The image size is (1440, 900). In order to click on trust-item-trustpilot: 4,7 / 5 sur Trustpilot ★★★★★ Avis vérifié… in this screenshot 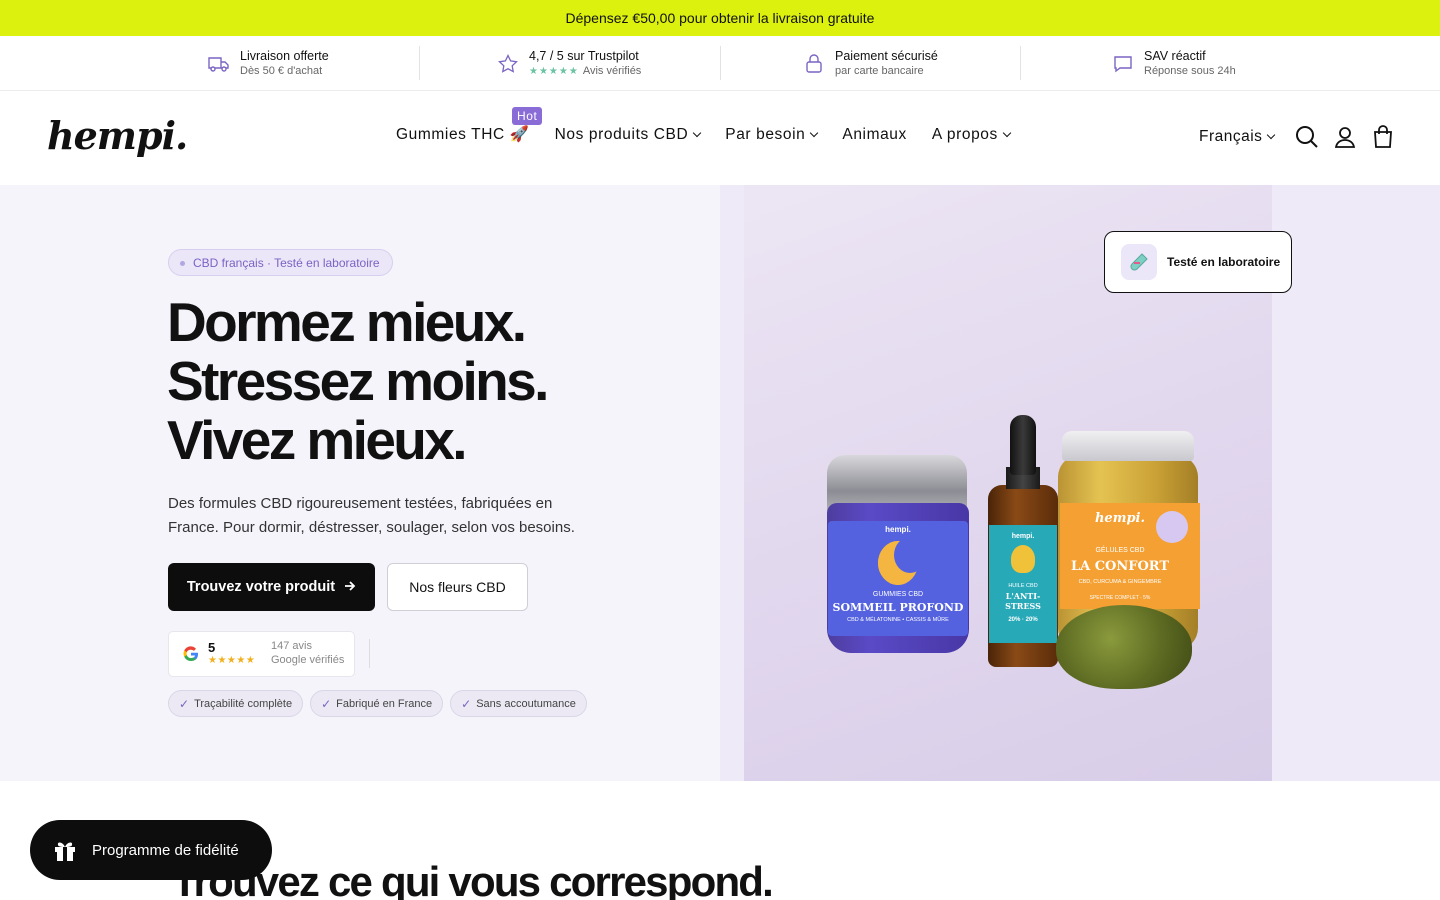, I will do `click(569, 63)`.